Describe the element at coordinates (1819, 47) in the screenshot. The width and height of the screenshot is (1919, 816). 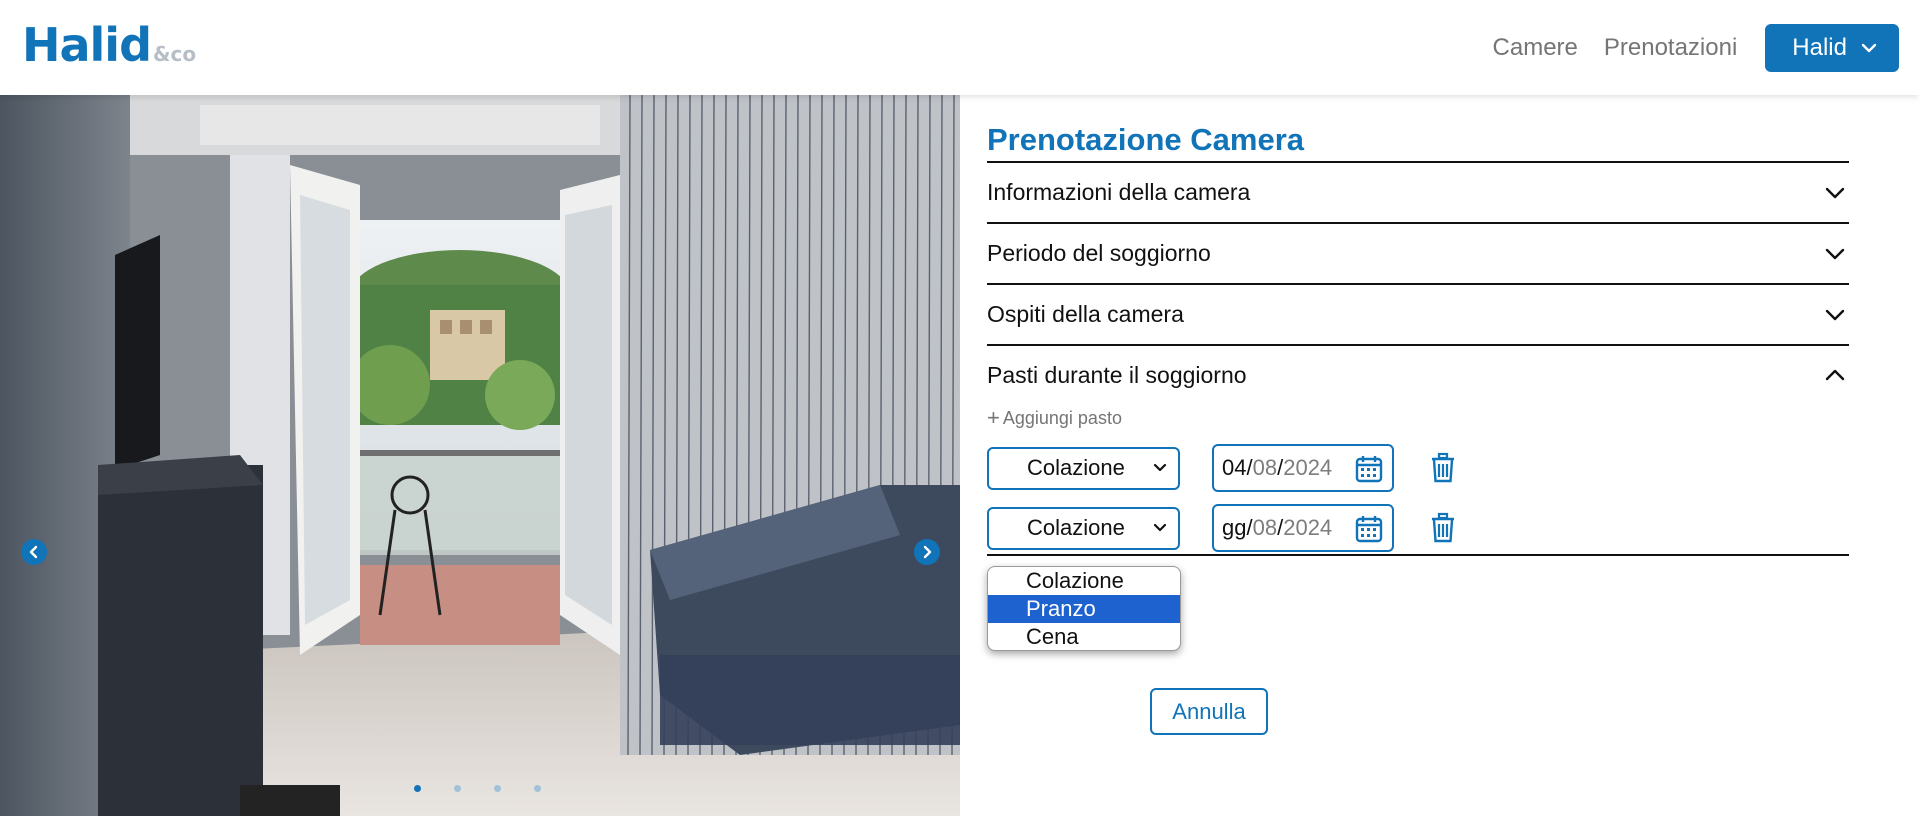
I see `user-menu-label: Halid` at that location.